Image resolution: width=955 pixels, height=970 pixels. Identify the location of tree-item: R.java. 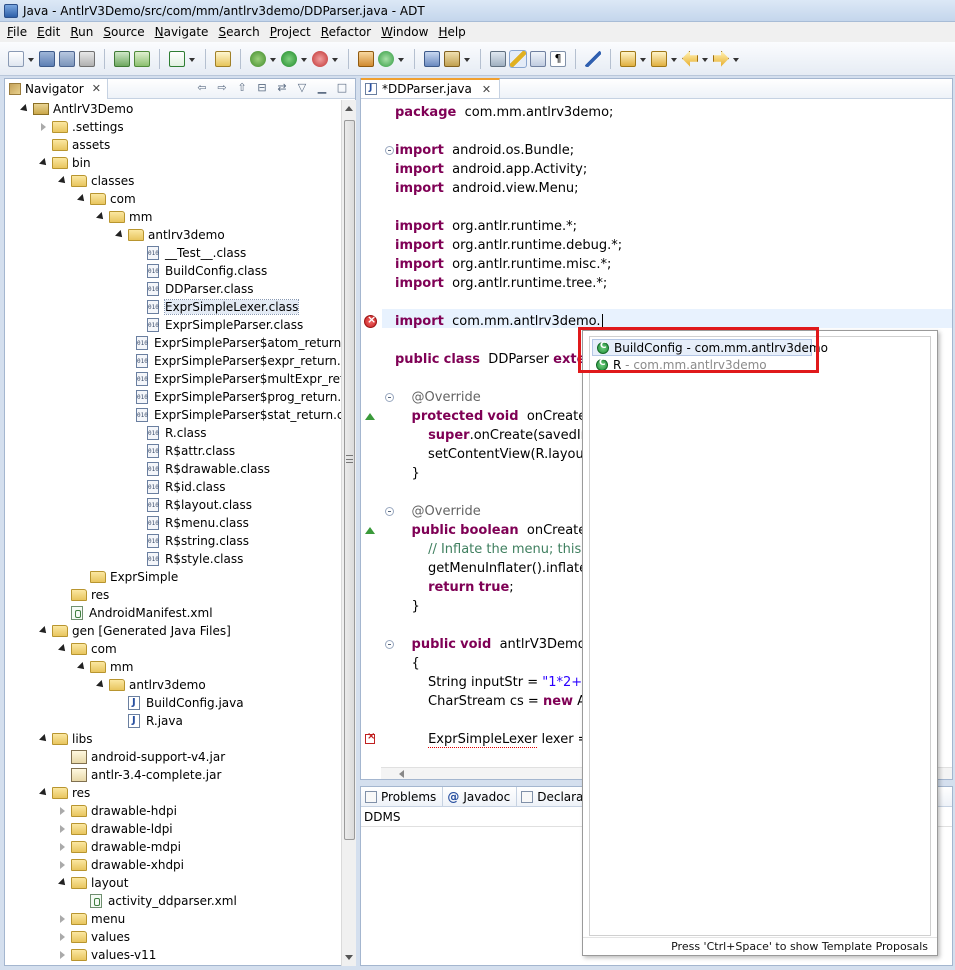
(173, 721).